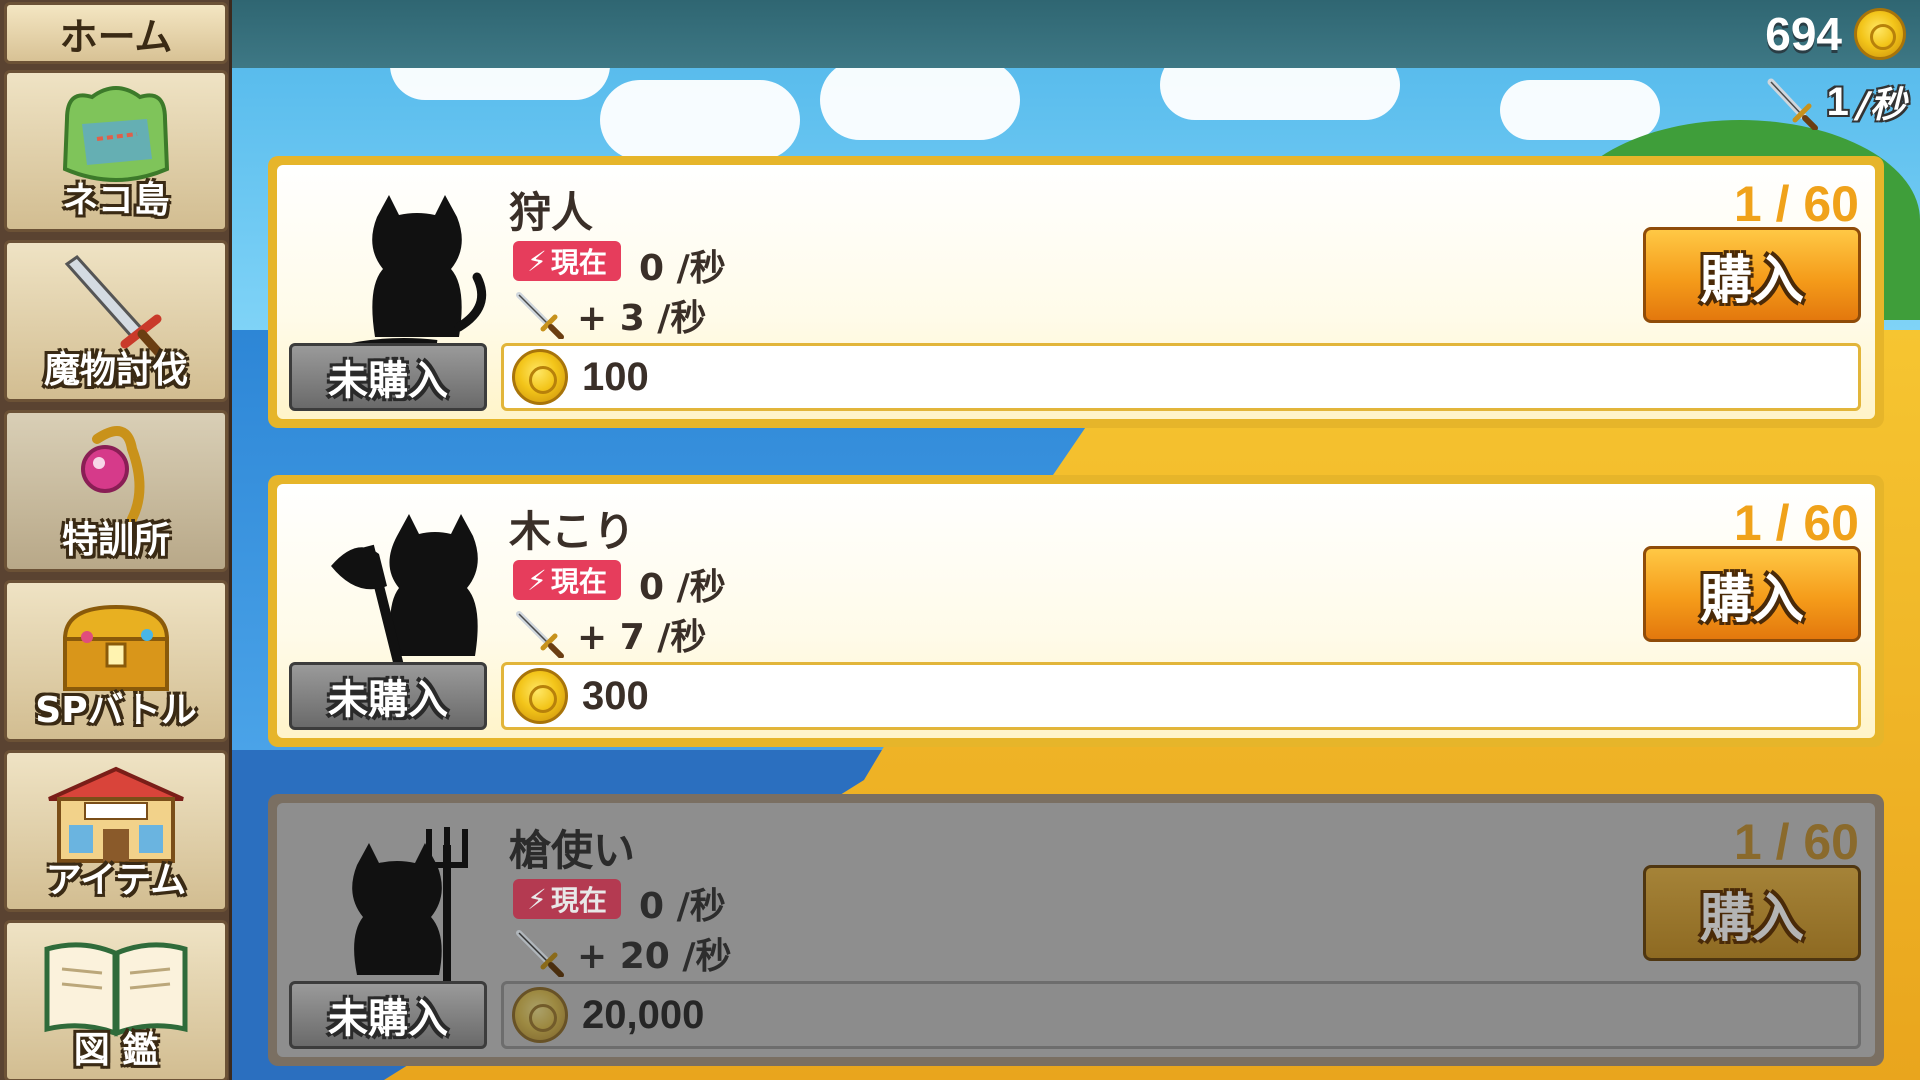  What do you see at coordinates (116, 1050) in the screenshot?
I see `sidebar-item-label: 図 鑑` at bounding box center [116, 1050].